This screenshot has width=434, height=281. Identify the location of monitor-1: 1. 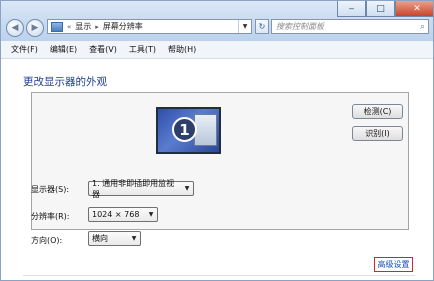
(188, 130).